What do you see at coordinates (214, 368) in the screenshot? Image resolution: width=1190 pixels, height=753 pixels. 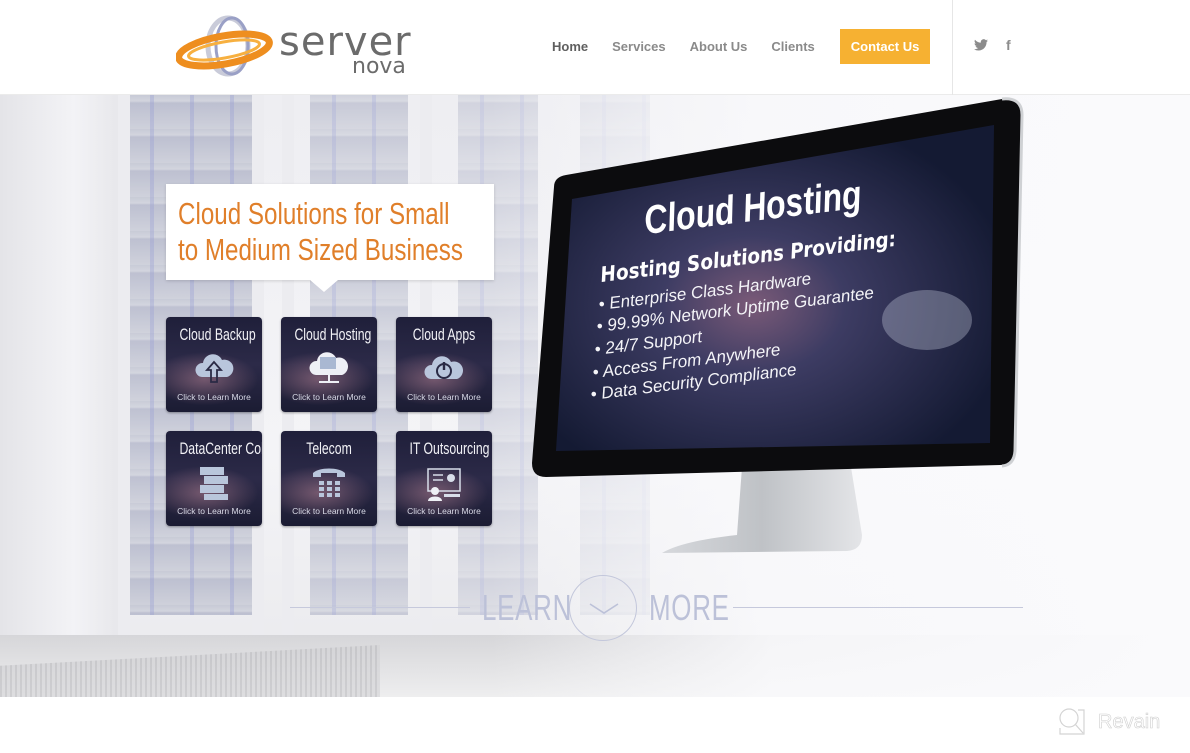 I see `cloud-upload-icon` at bounding box center [214, 368].